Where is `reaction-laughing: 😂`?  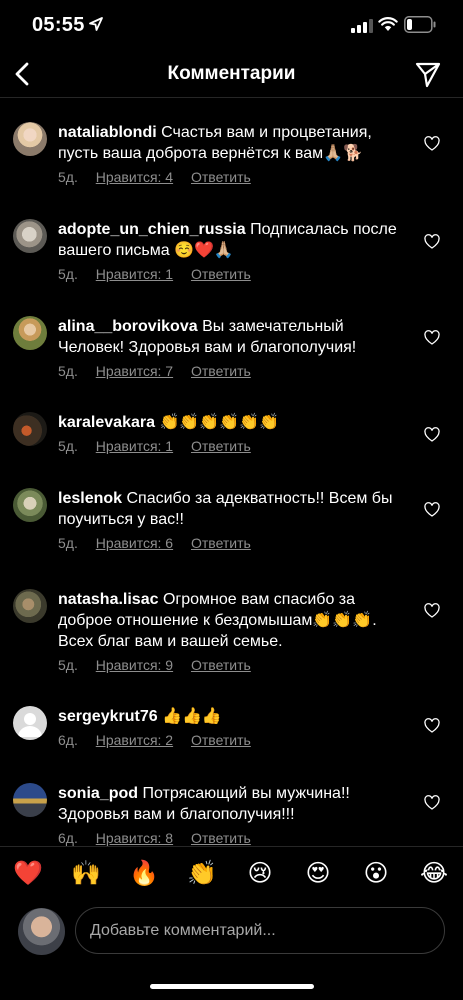 reaction-laughing: 😂 is located at coordinates (434, 873).